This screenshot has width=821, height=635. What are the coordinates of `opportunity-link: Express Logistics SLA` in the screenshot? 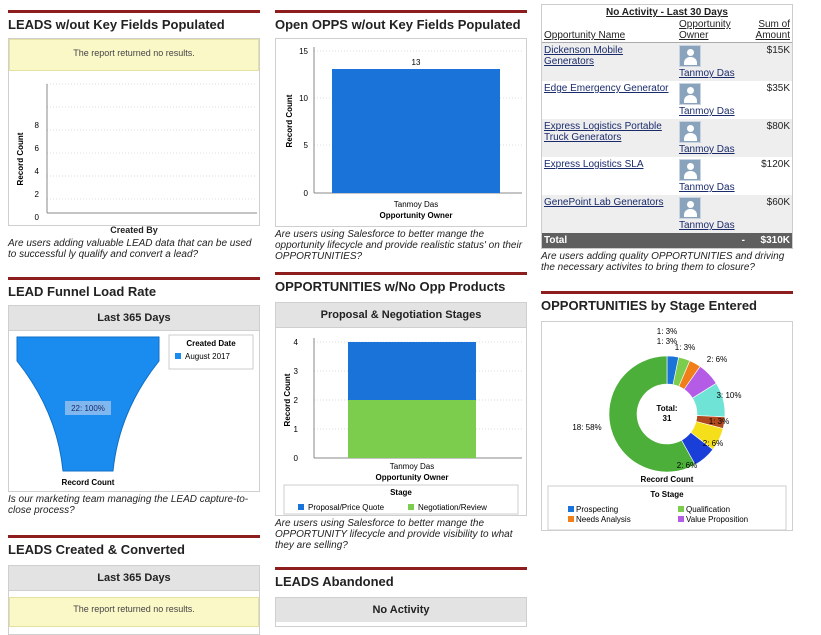 It's located at (594, 164).